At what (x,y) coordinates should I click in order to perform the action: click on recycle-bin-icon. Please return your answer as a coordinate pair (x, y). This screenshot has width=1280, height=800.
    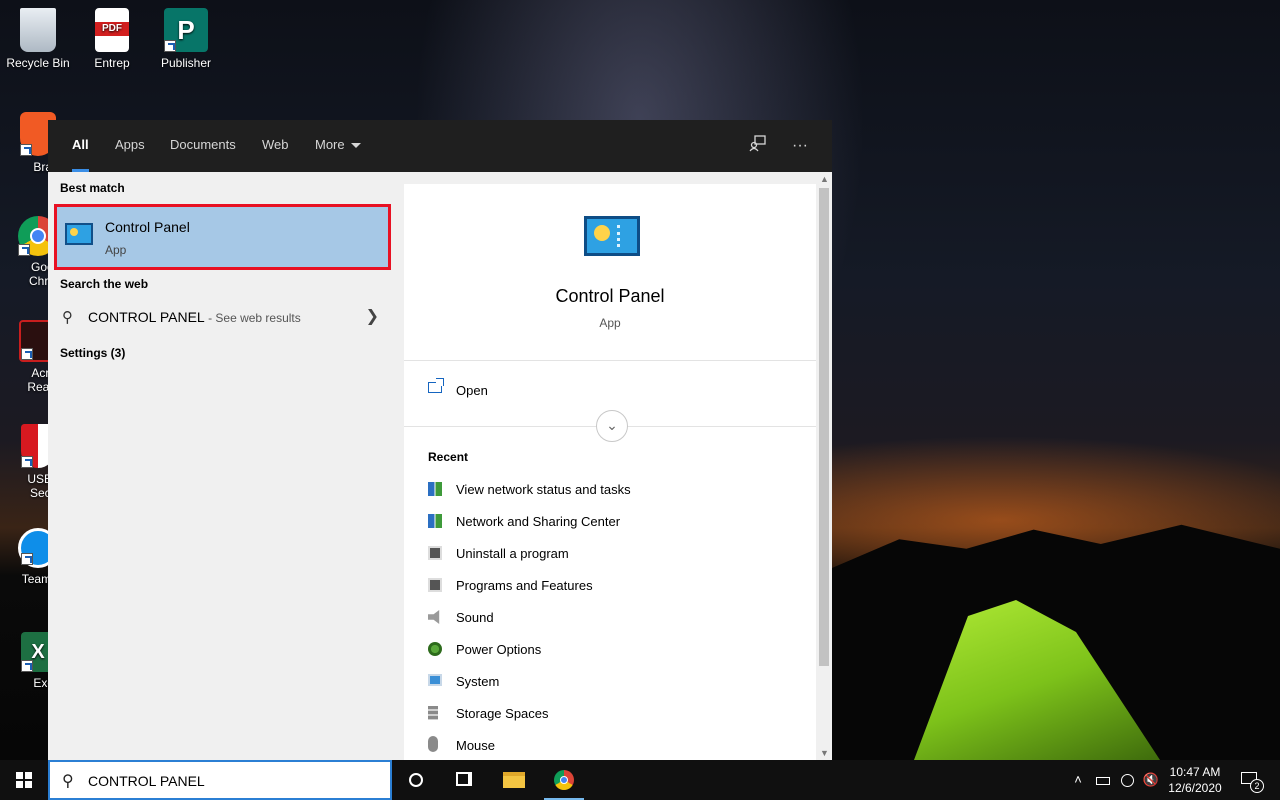
    Looking at the image, I should click on (38, 30).